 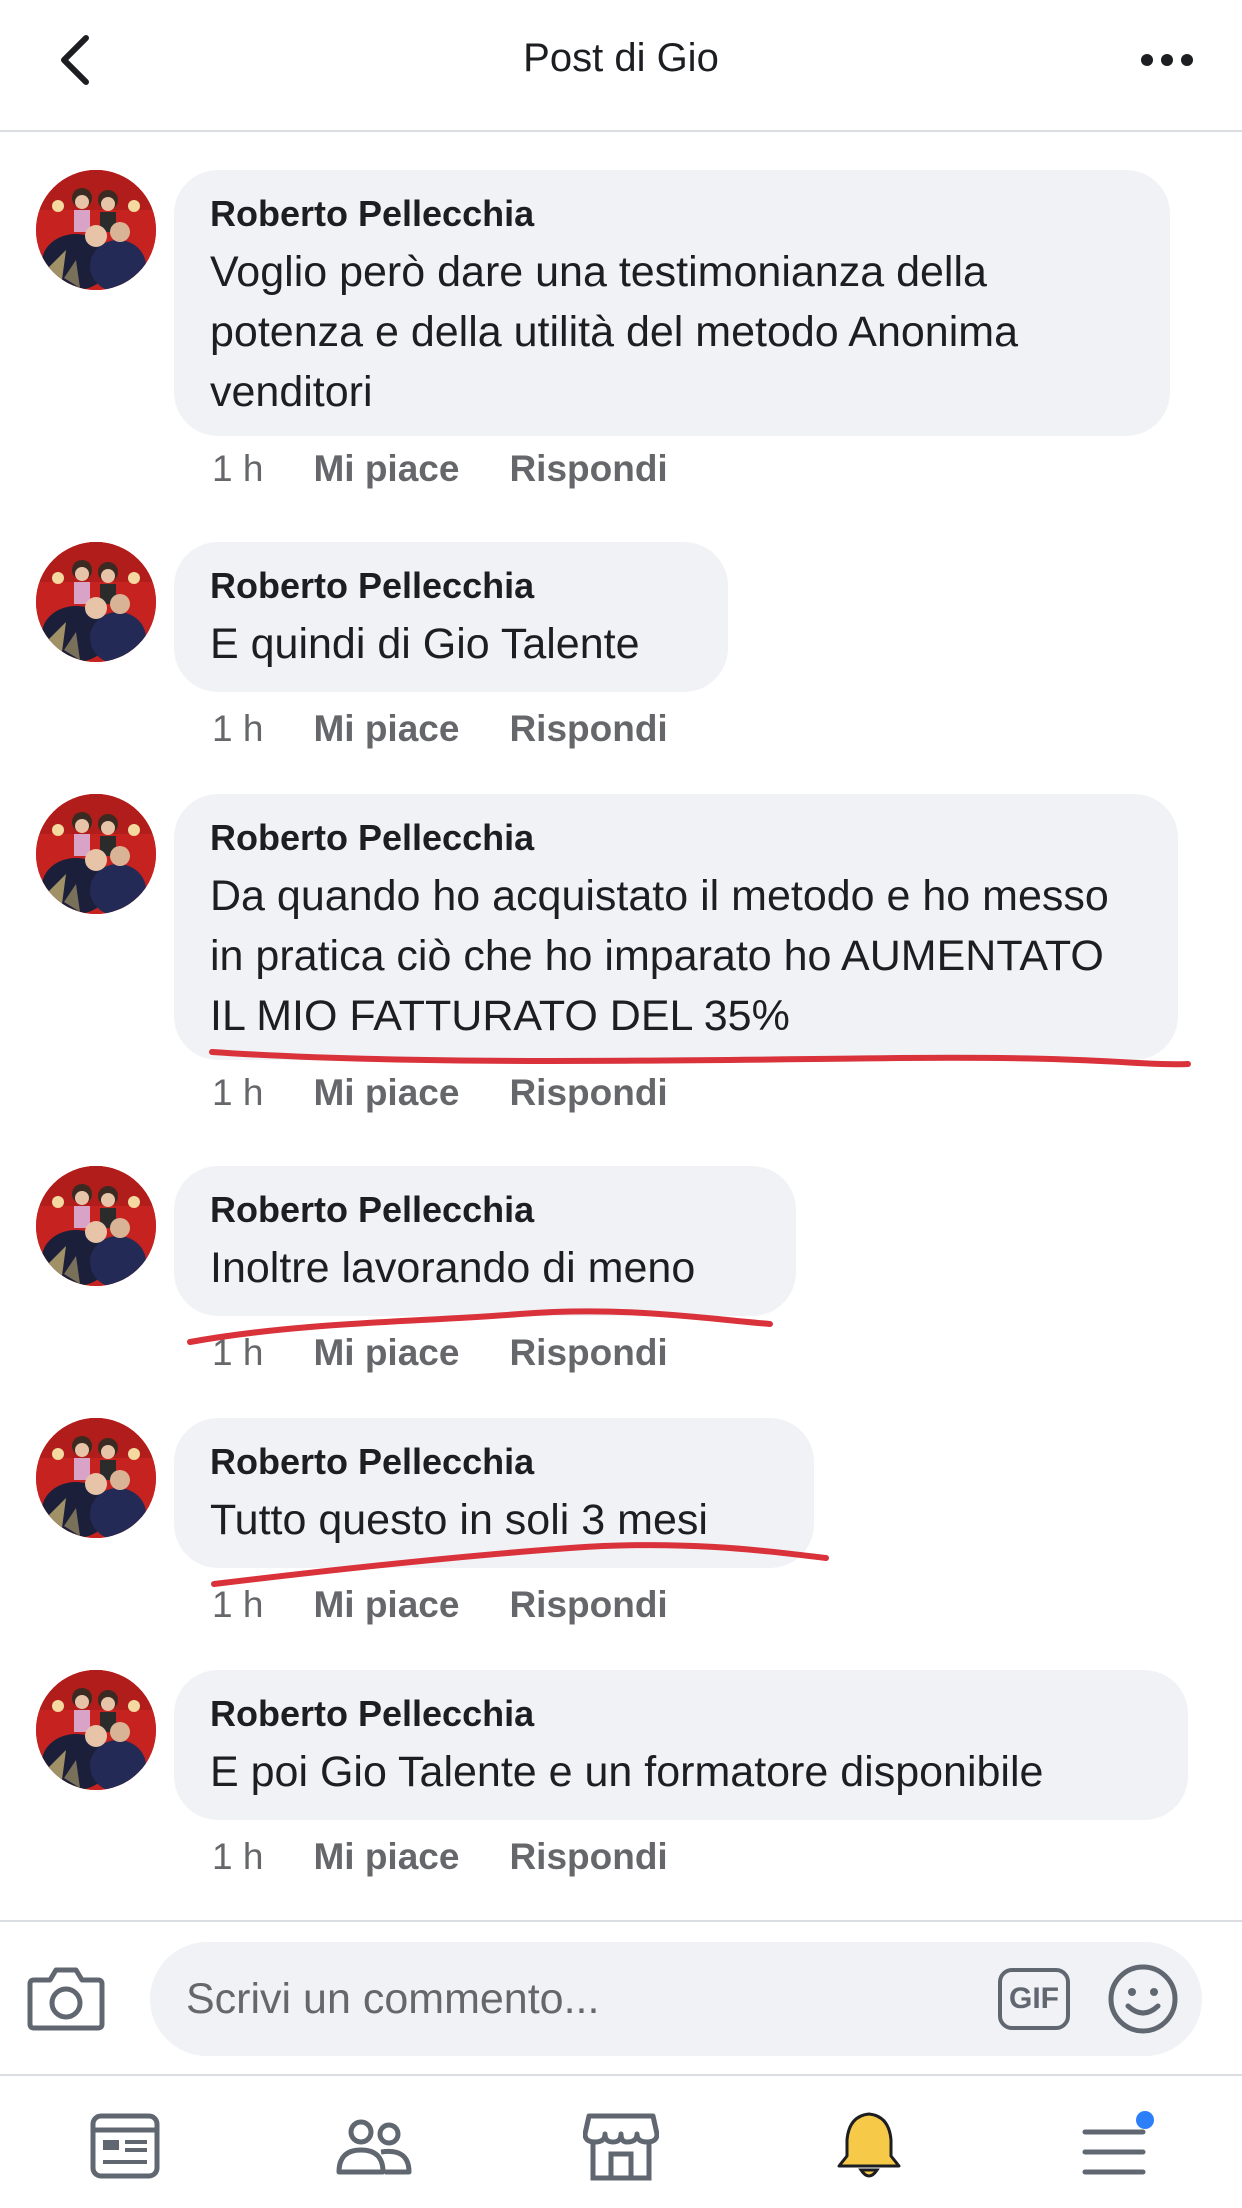 I want to click on comment-text: Inoltre lavorando di meno, so click(x=453, y=1268).